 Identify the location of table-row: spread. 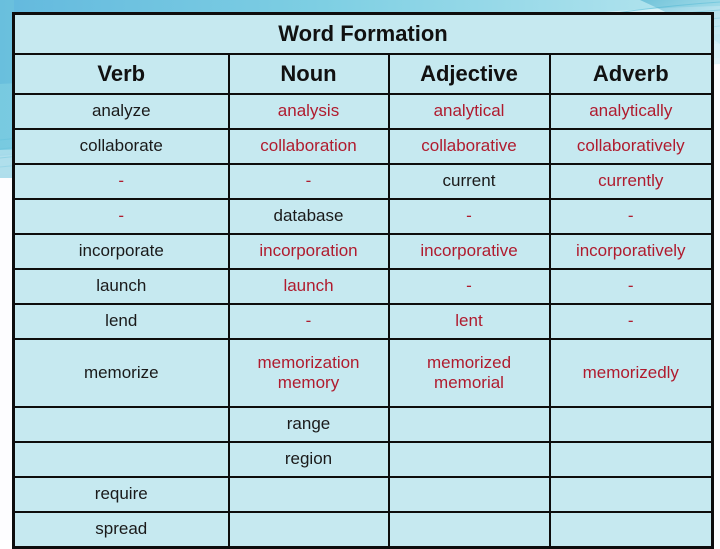
(363, 530).